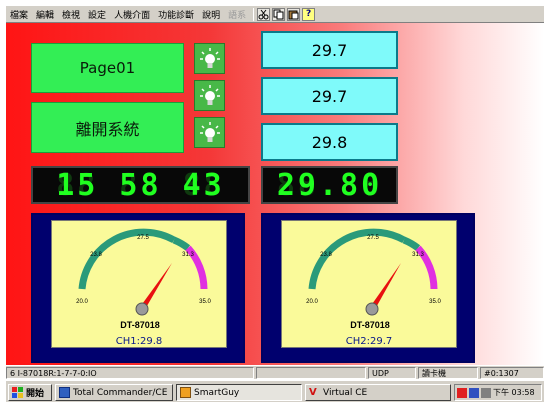 Image resolution: width=550 pixels, height=412 pixels. I want to click on start-button: 開始, so click(30, 392).